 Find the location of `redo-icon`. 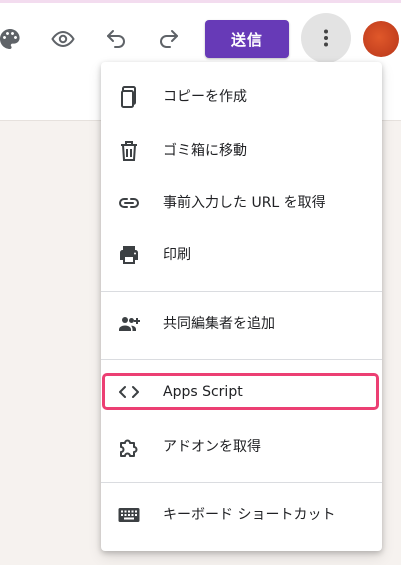

redo-icon is located at coordinates (169, 39).